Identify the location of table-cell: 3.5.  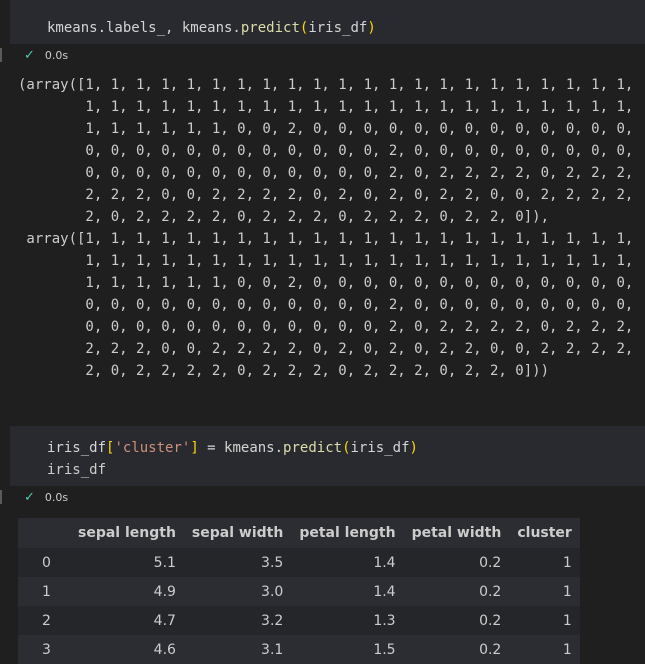
(272, 562).